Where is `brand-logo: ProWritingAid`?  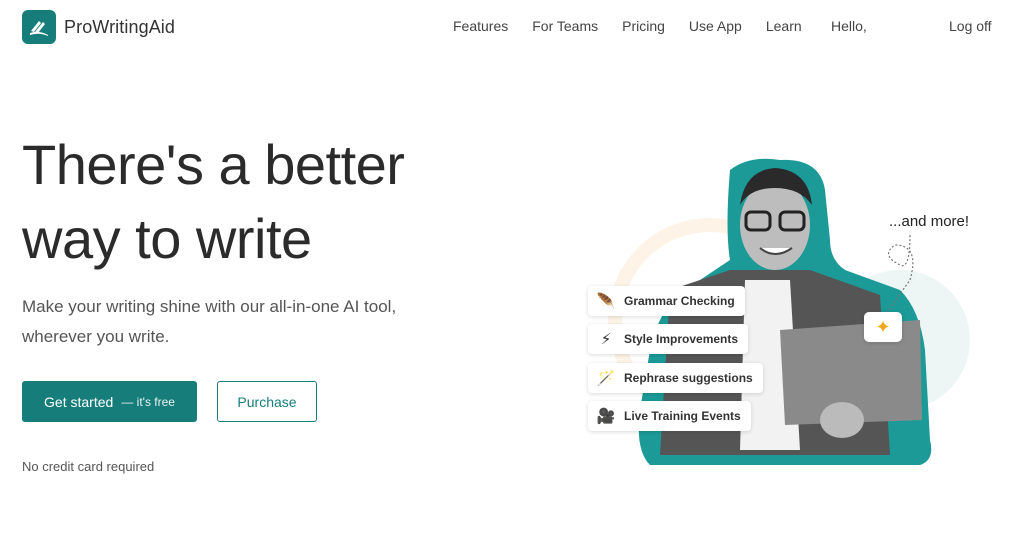
brand-logo: ProWritingAid is located at coordinates (98, 27).